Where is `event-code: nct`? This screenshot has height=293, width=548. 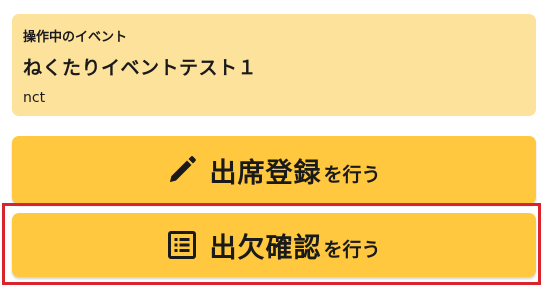
event-code: nct is located at coordinates (34, 98).